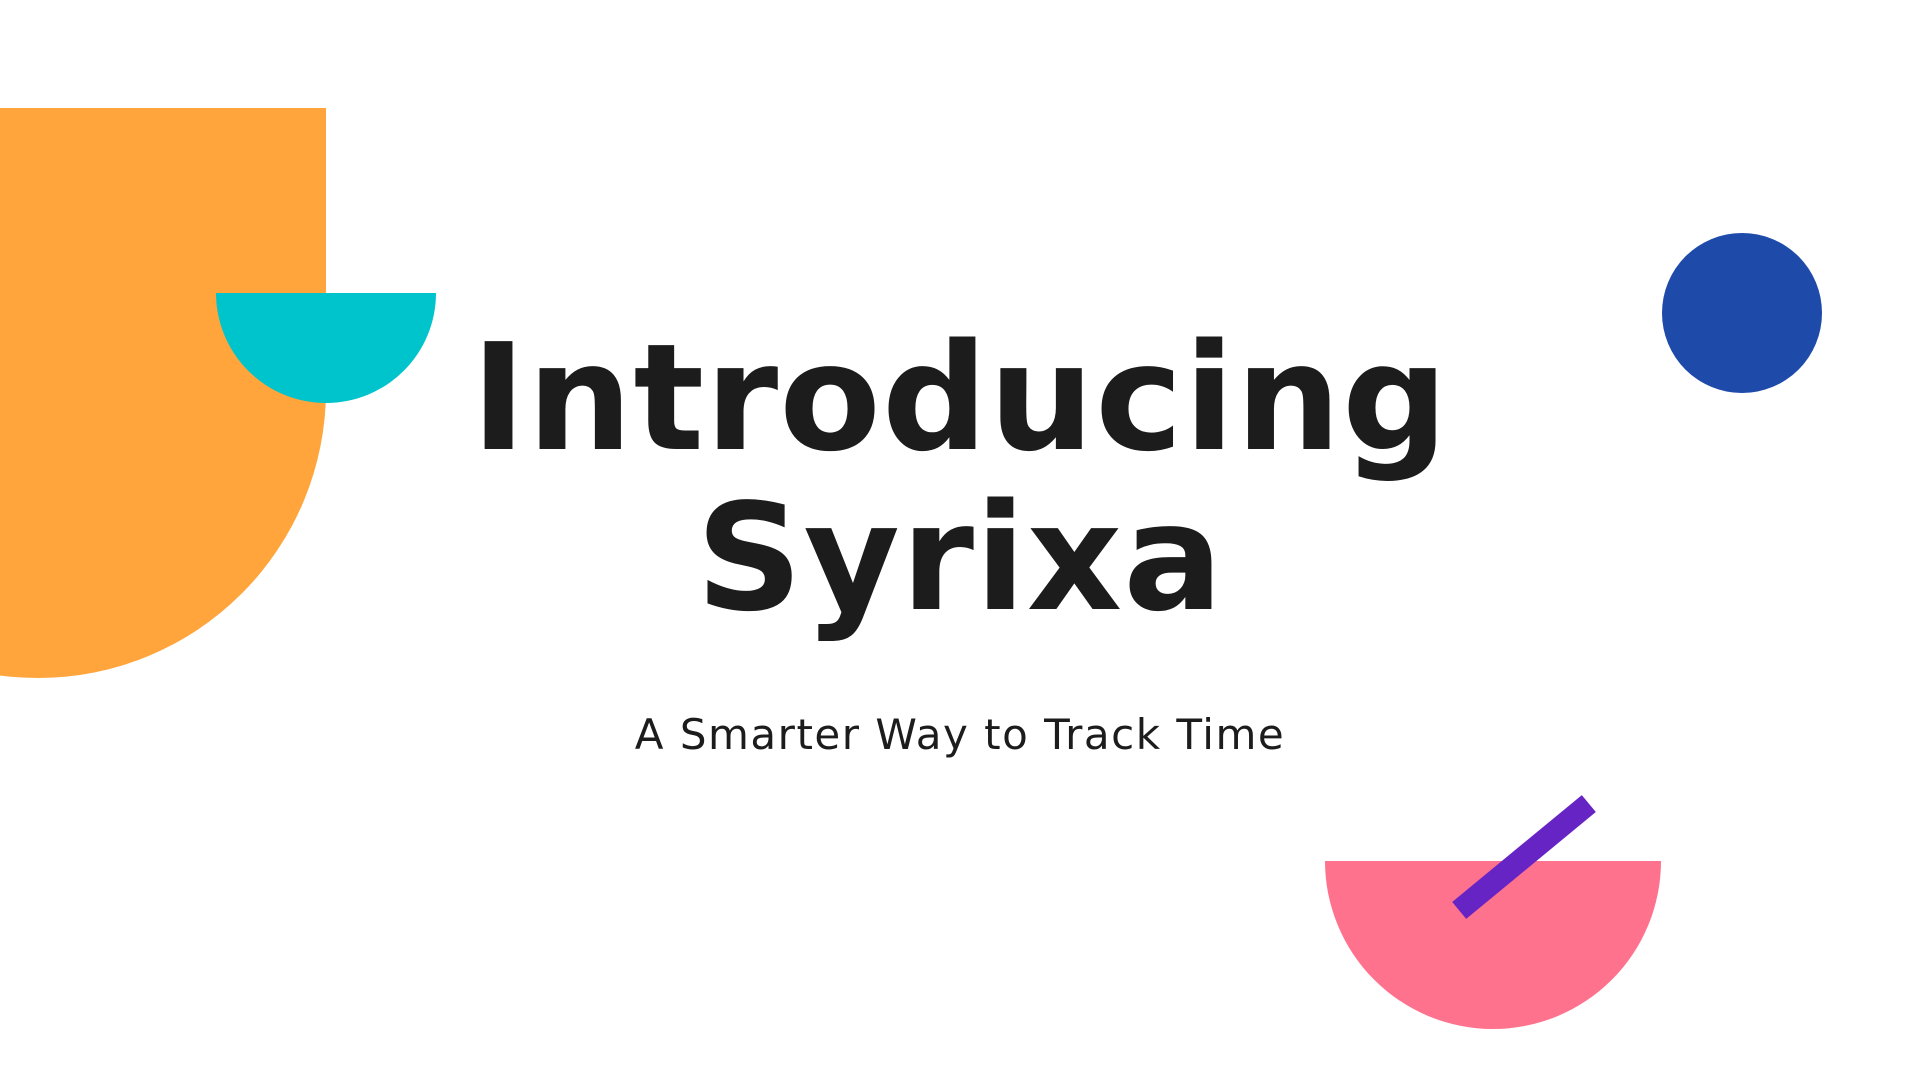 This screenshot has height=1080, width=1920. Describe the element at coordinates (960, 558) in the screenshot. I see `slide-title-line2: Syrixa` at that location.